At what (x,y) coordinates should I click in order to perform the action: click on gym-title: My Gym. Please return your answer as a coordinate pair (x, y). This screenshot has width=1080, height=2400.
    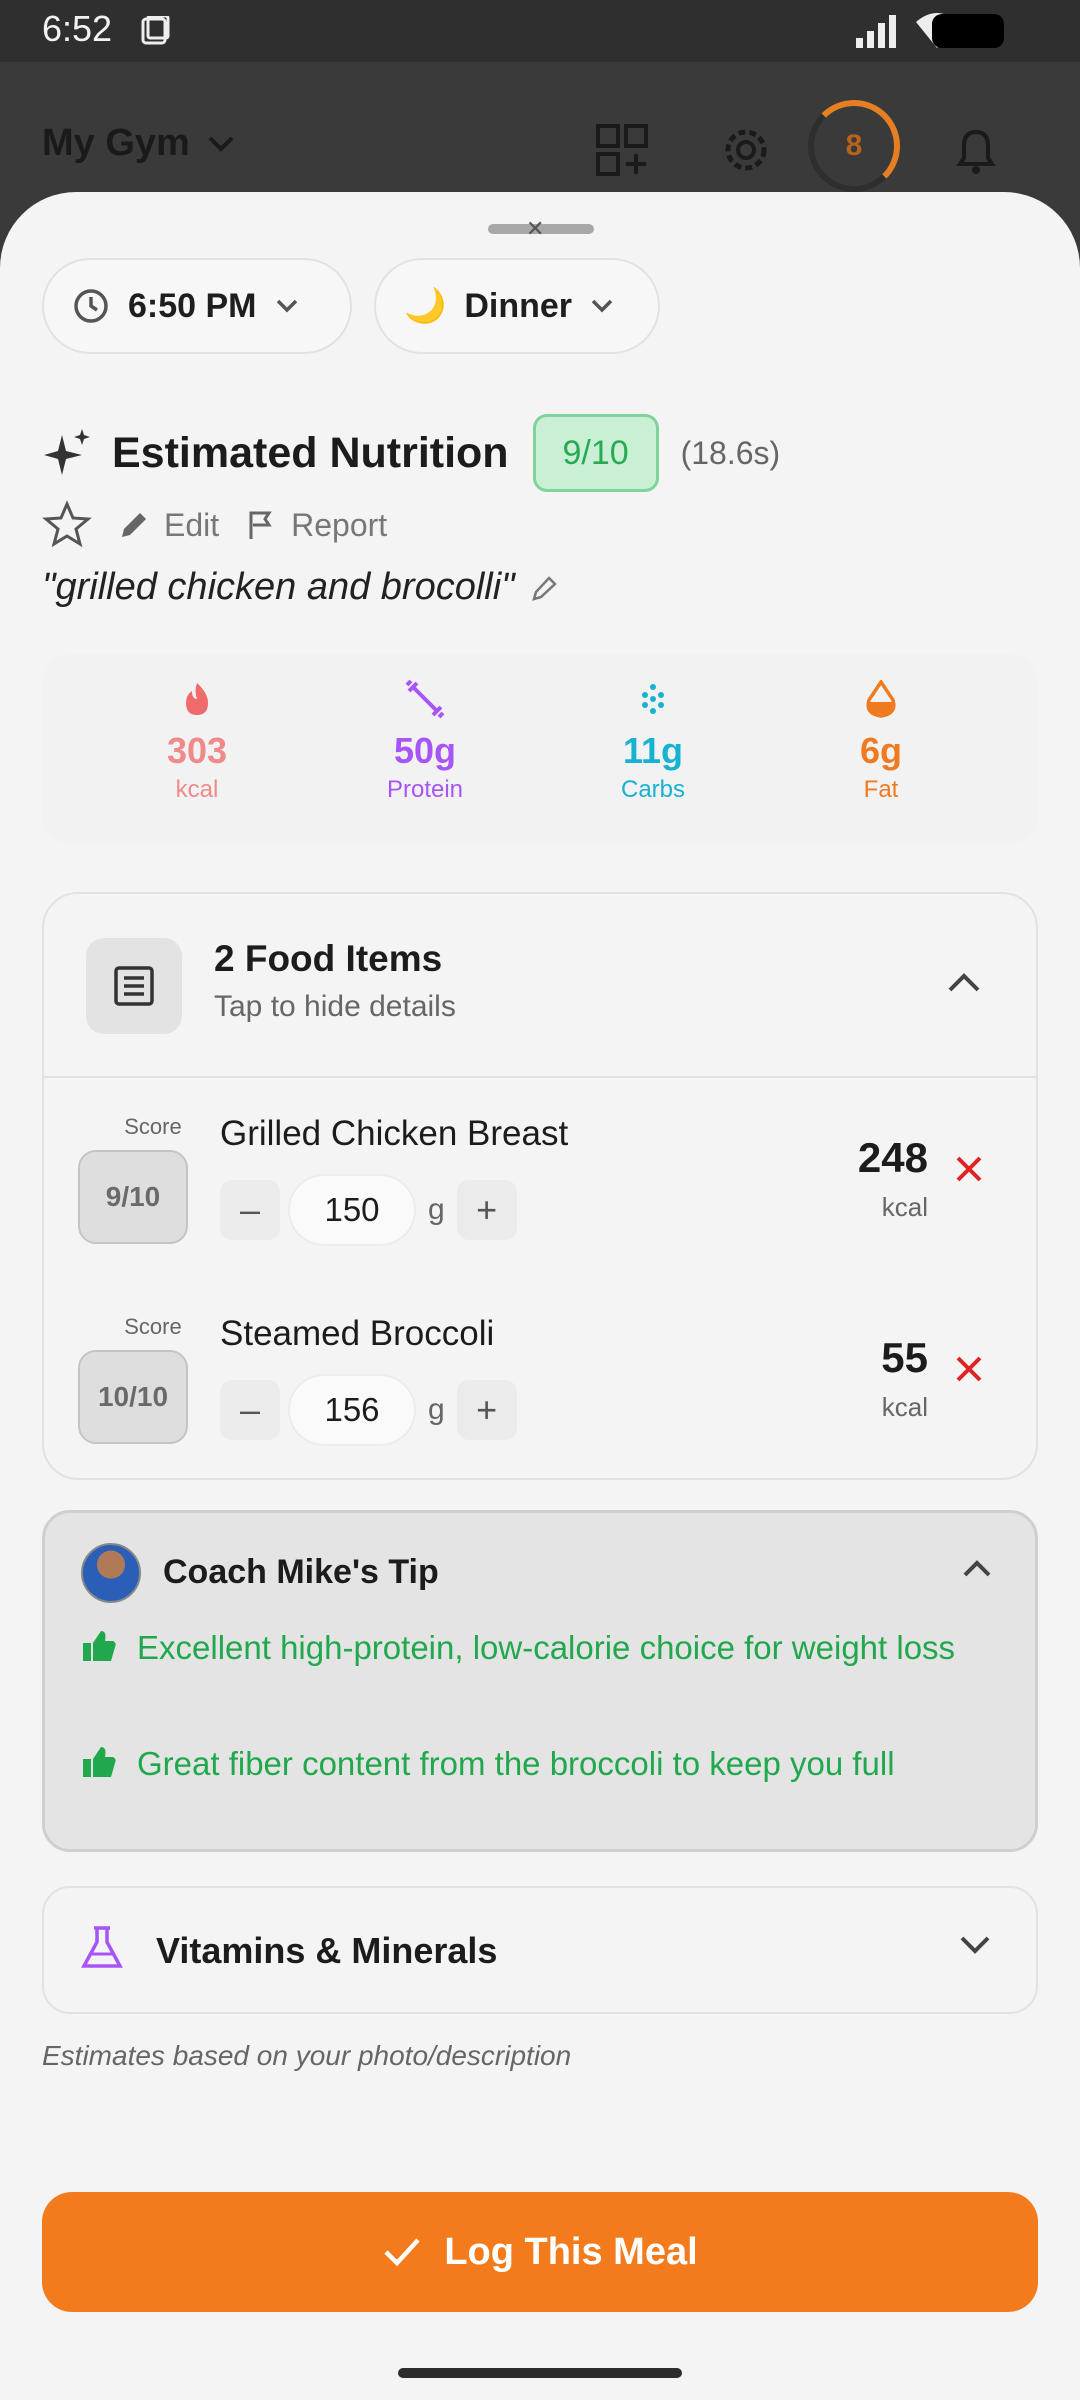
    Looking at the image, I should click on (116, 143).